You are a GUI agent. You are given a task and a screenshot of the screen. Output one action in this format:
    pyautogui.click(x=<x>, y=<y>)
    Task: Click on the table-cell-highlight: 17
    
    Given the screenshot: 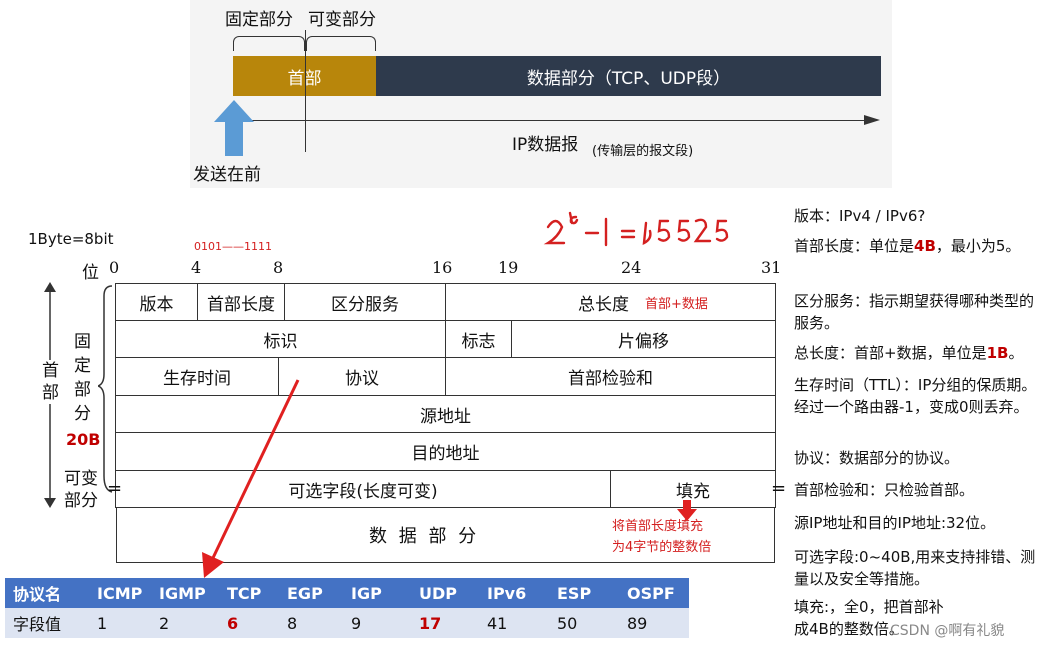 What is the action you would take?
    pyautogui.click(x=445, y=623)
    